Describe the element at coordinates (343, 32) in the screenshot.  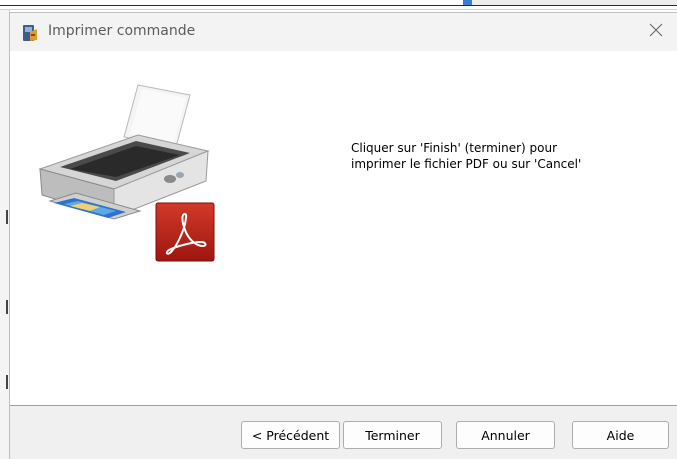
I see `title-bar: Imprimer commande` at that location.